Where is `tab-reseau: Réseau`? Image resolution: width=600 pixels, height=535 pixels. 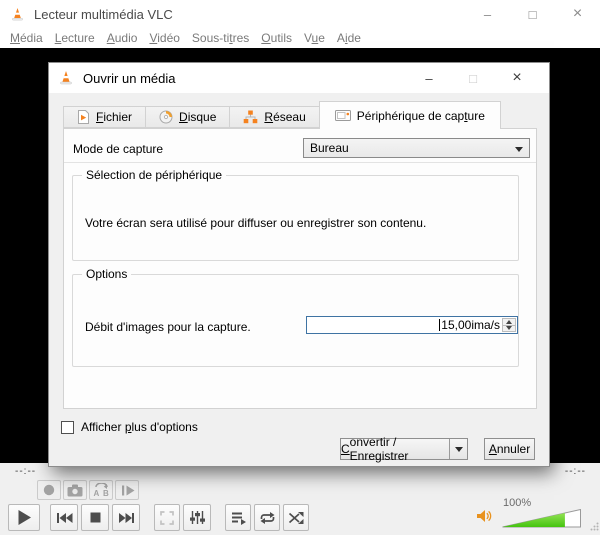
tab-reseau: Réseau is located at coordinates (274, 117).